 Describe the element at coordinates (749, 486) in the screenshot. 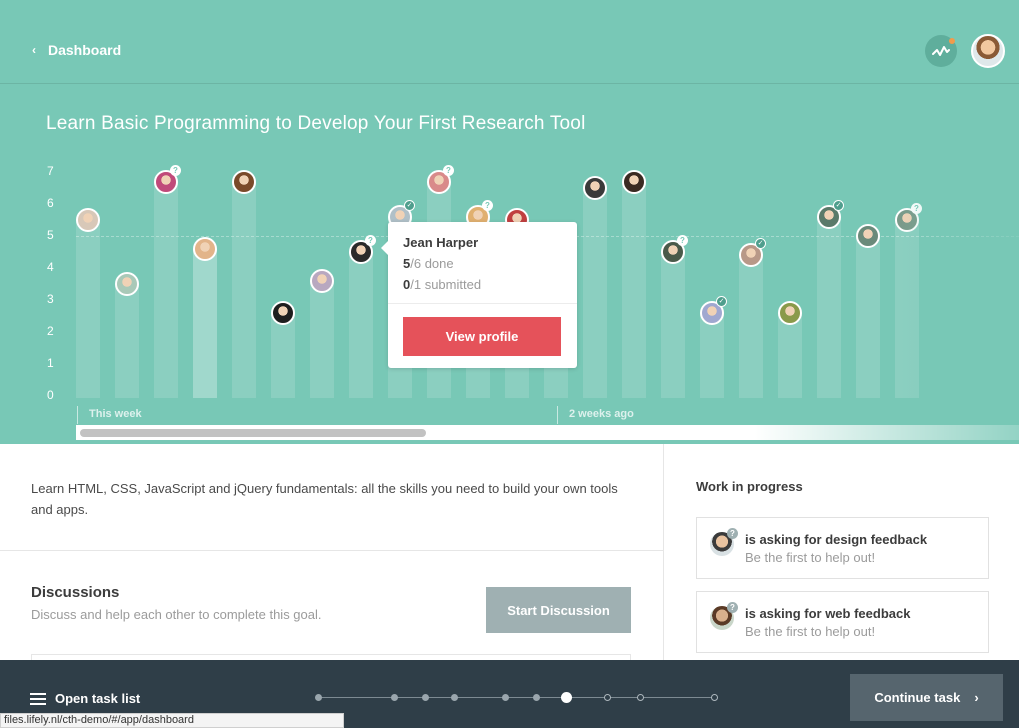

I see `work-in-progress-title: Work in progress` at that location.